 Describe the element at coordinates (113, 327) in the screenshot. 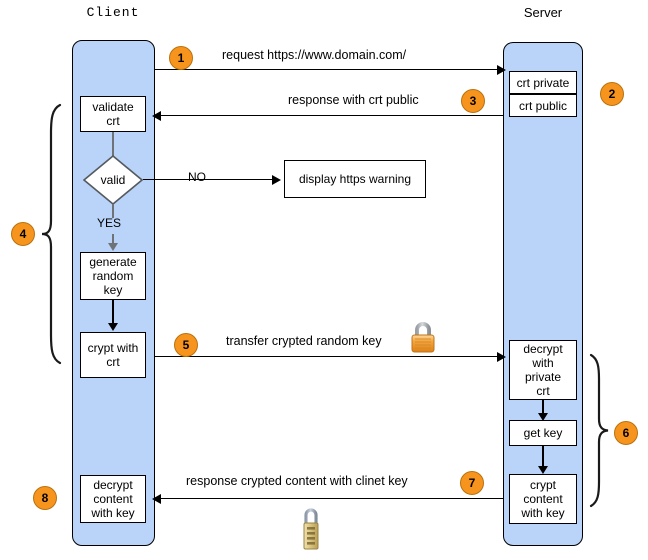

I see `connector-generate-to-crypt-arrowhead-icon` at that location.